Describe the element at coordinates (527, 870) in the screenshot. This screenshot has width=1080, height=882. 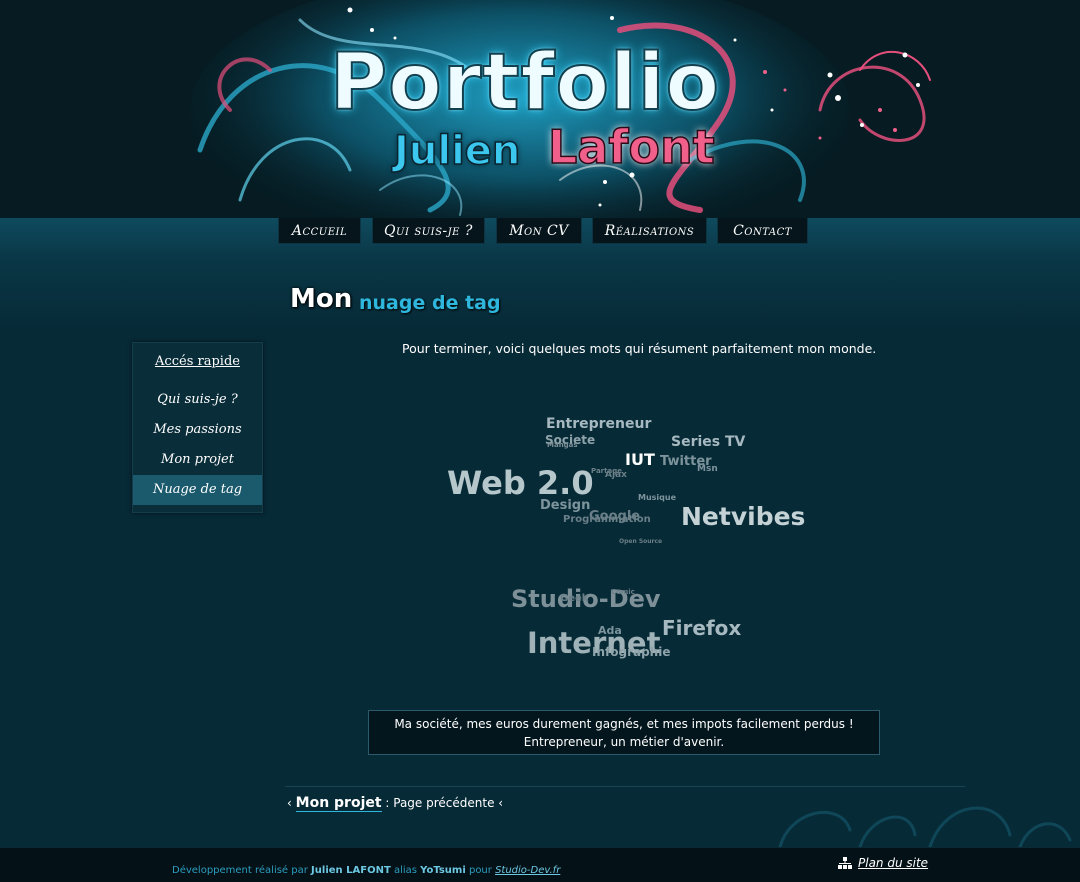
I see `credit-site-link: Studio-Dev.fr` at that location.